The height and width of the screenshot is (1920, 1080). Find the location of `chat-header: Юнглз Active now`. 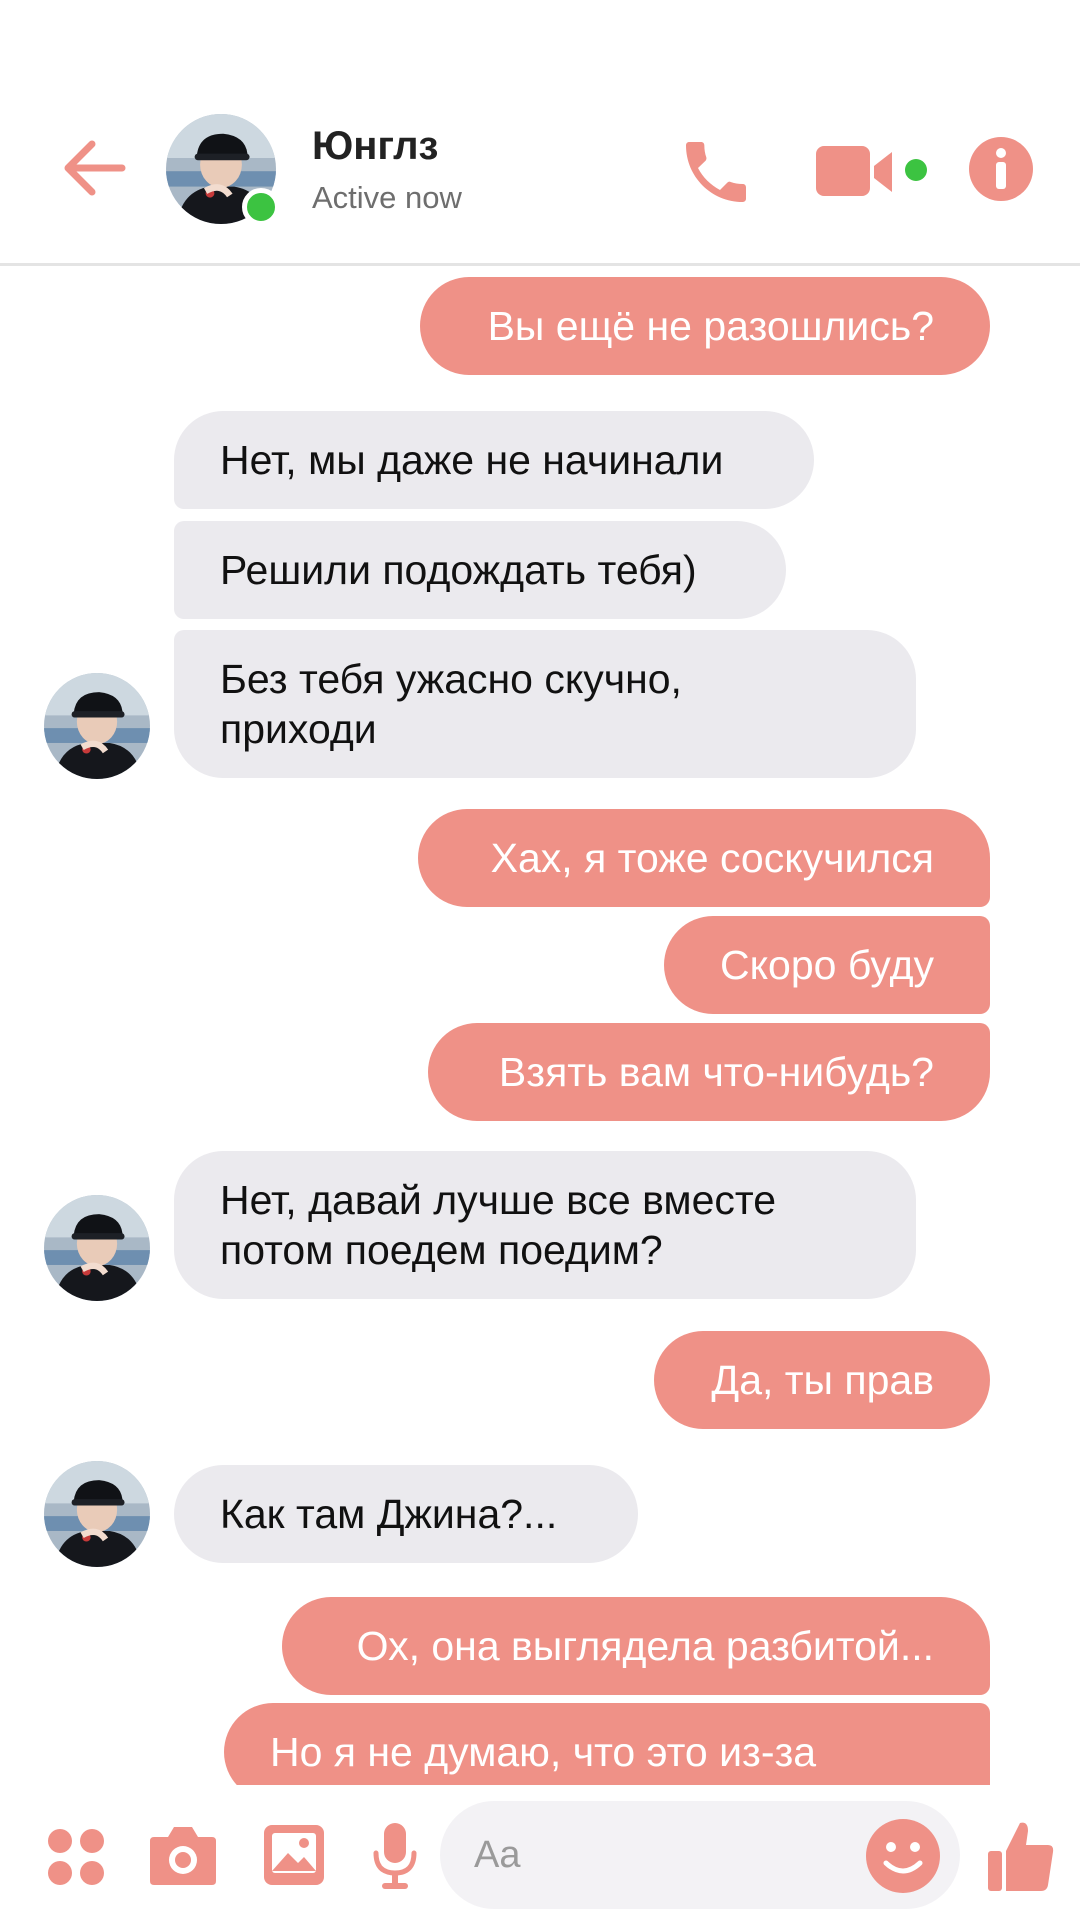

chat-header: Юнглз Active now is located at coordinates (540, 133).